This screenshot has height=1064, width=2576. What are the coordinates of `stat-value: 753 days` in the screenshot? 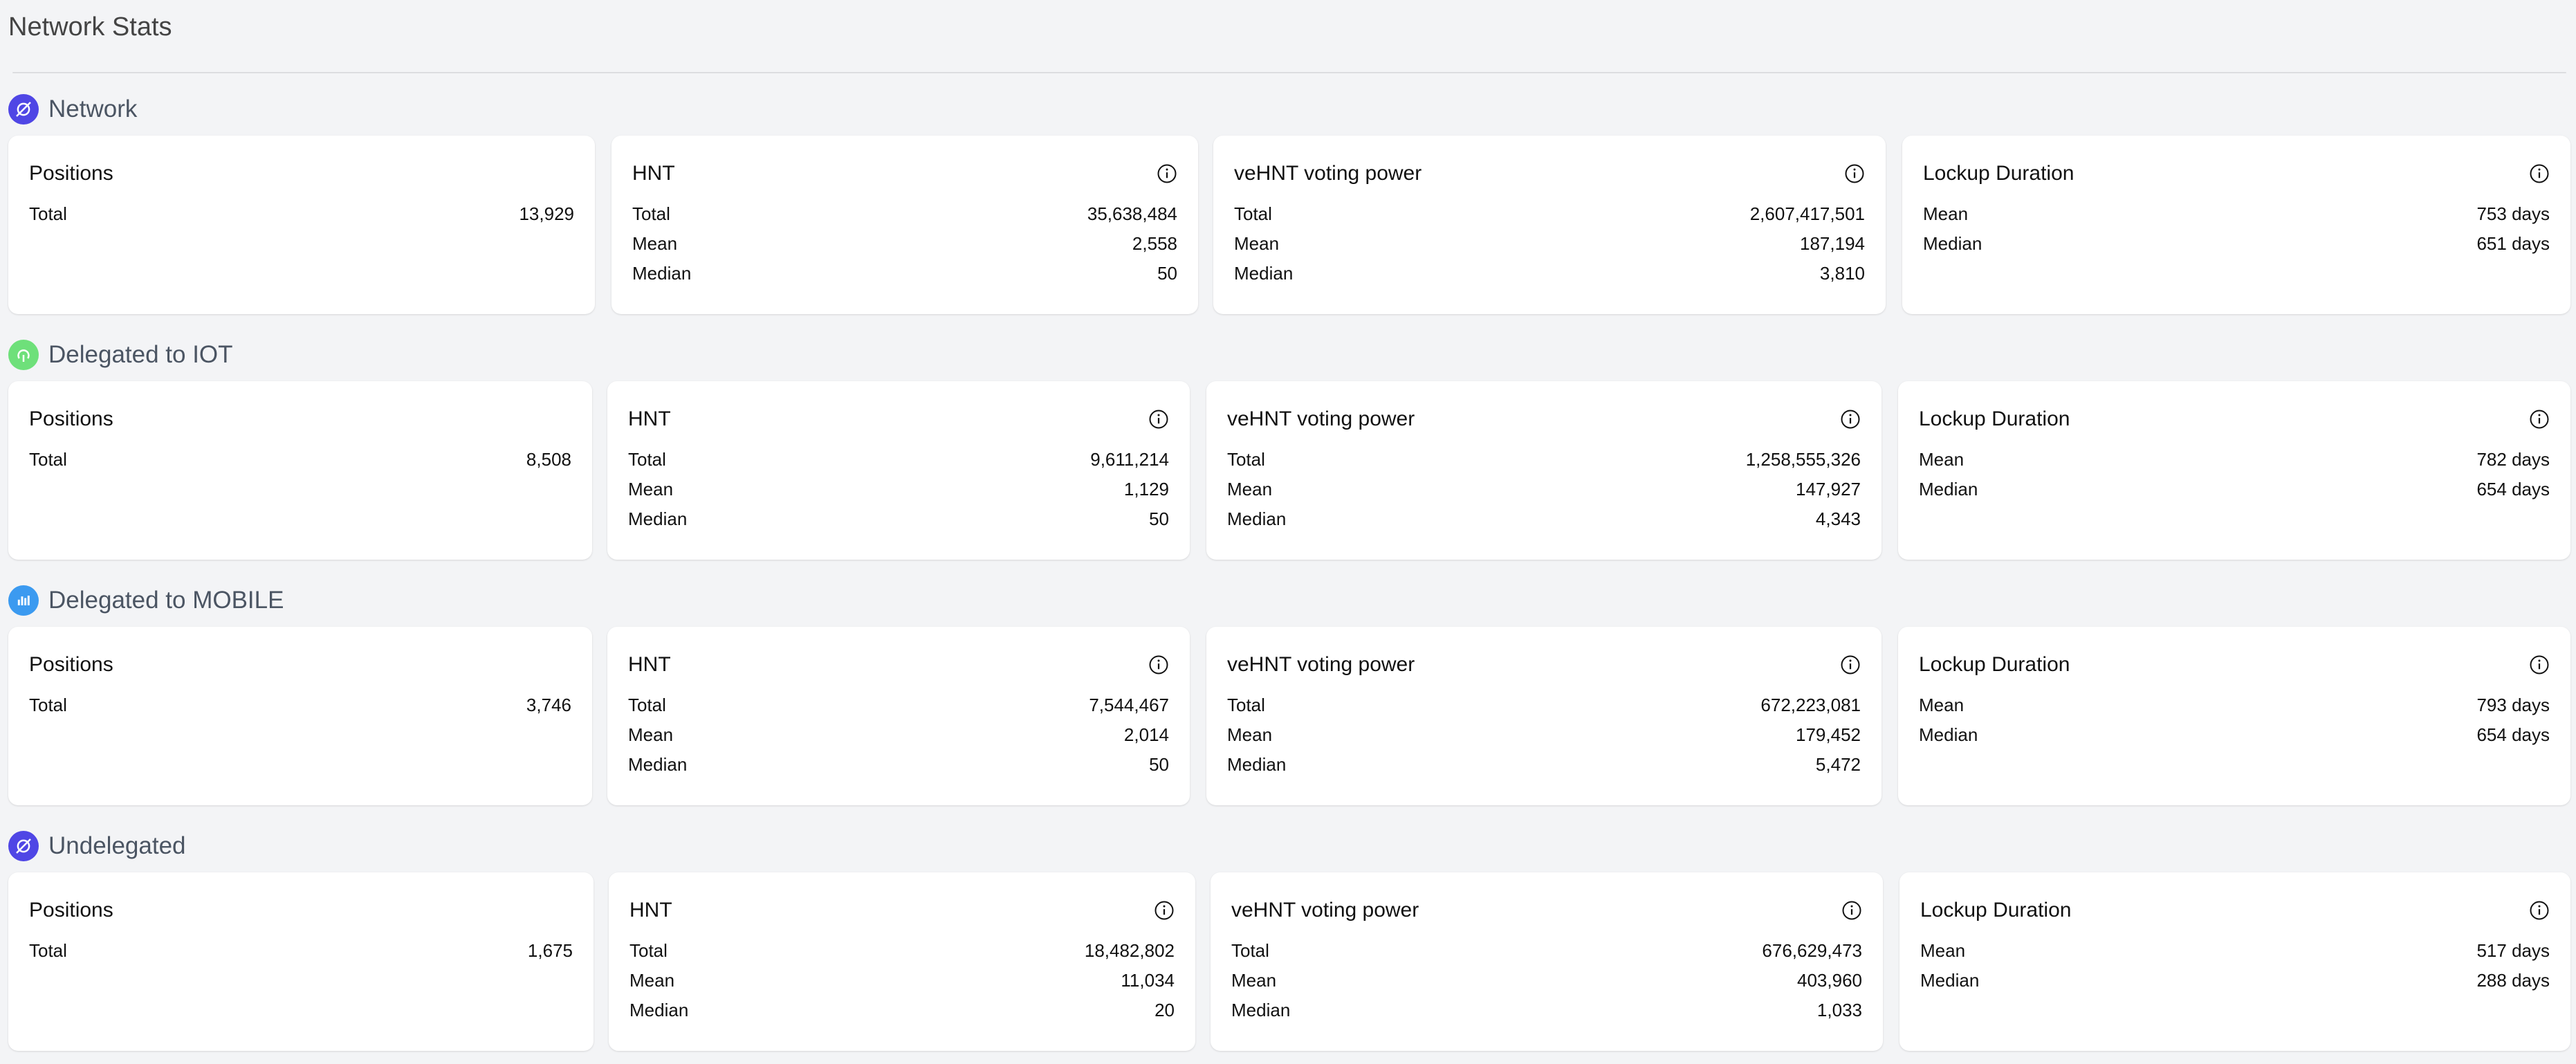 It's located at (2513, 214).